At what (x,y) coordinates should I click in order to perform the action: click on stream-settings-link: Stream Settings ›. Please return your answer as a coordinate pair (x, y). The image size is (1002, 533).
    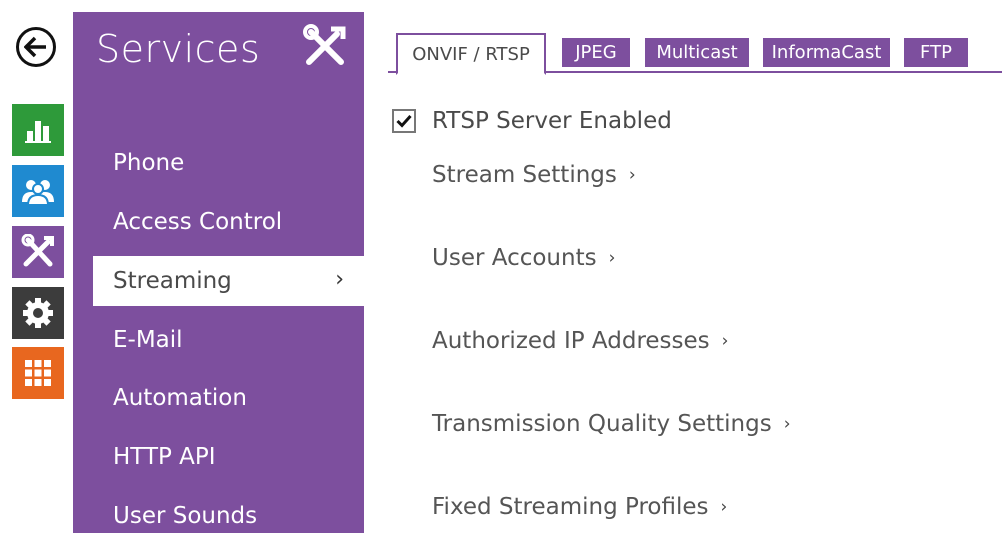
    Looking at the image, I should click on (534, 175).